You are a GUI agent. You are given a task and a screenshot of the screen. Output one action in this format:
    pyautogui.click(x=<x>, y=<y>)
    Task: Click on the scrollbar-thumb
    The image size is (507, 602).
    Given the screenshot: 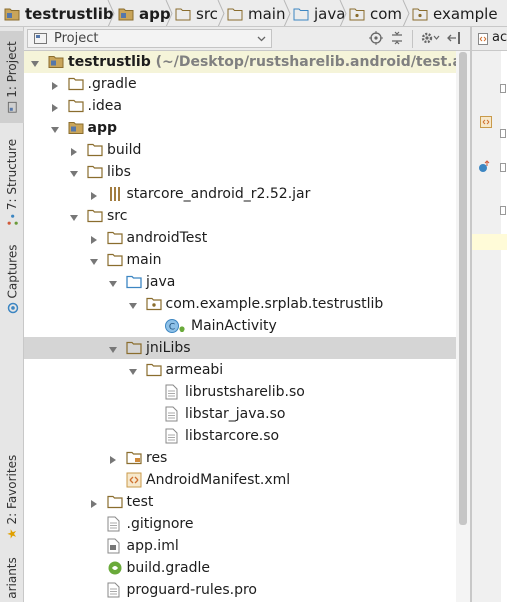 What is the action you would take?
    pyautogui.click(x=463, y=288)
    